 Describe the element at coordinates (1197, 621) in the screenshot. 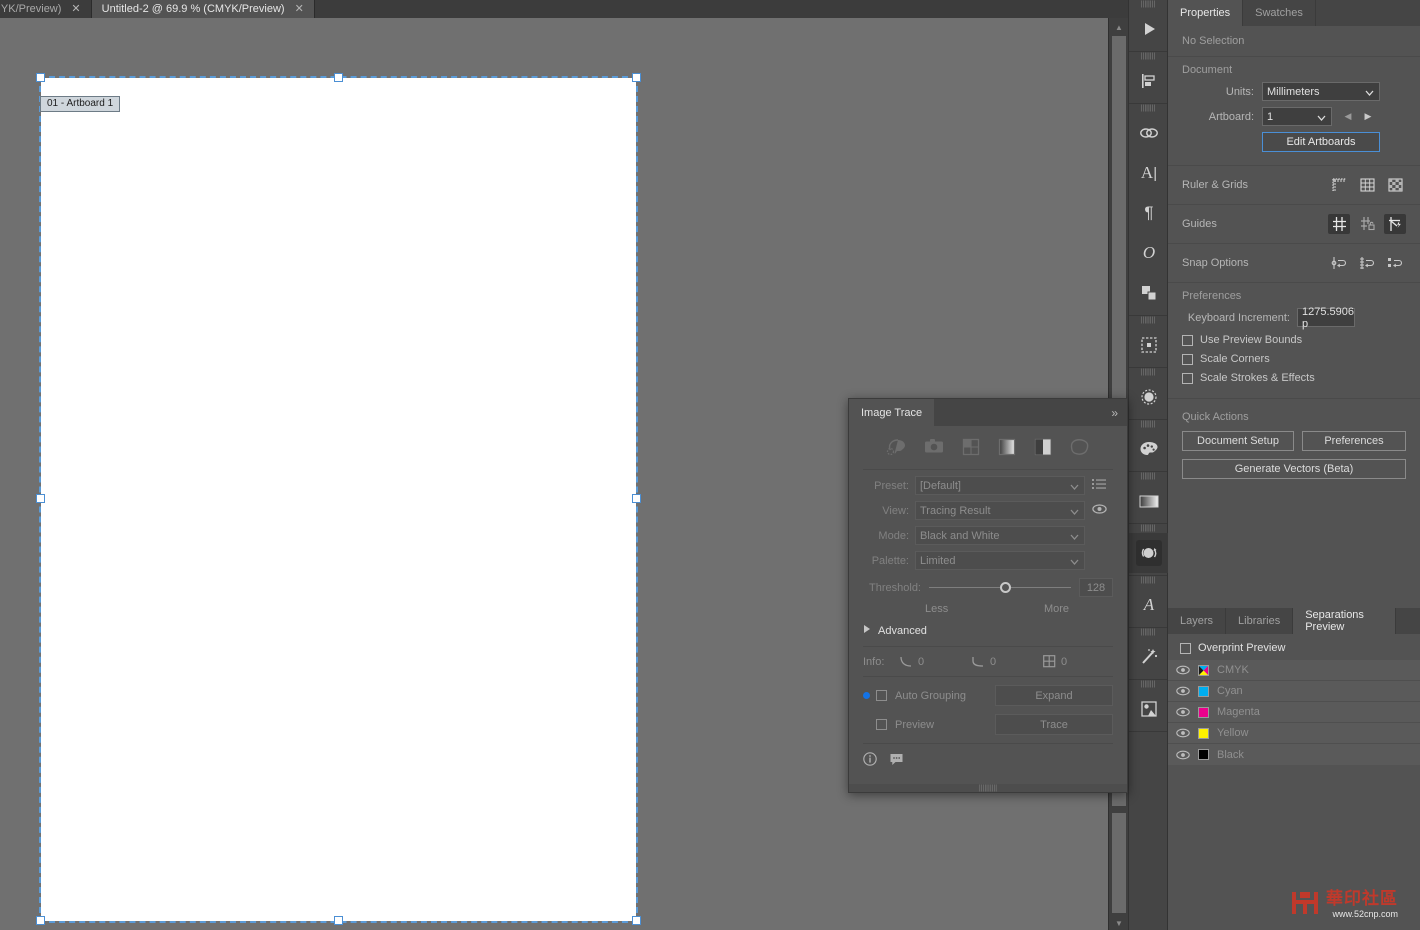

I see `tab-layers: Layers` at that location.